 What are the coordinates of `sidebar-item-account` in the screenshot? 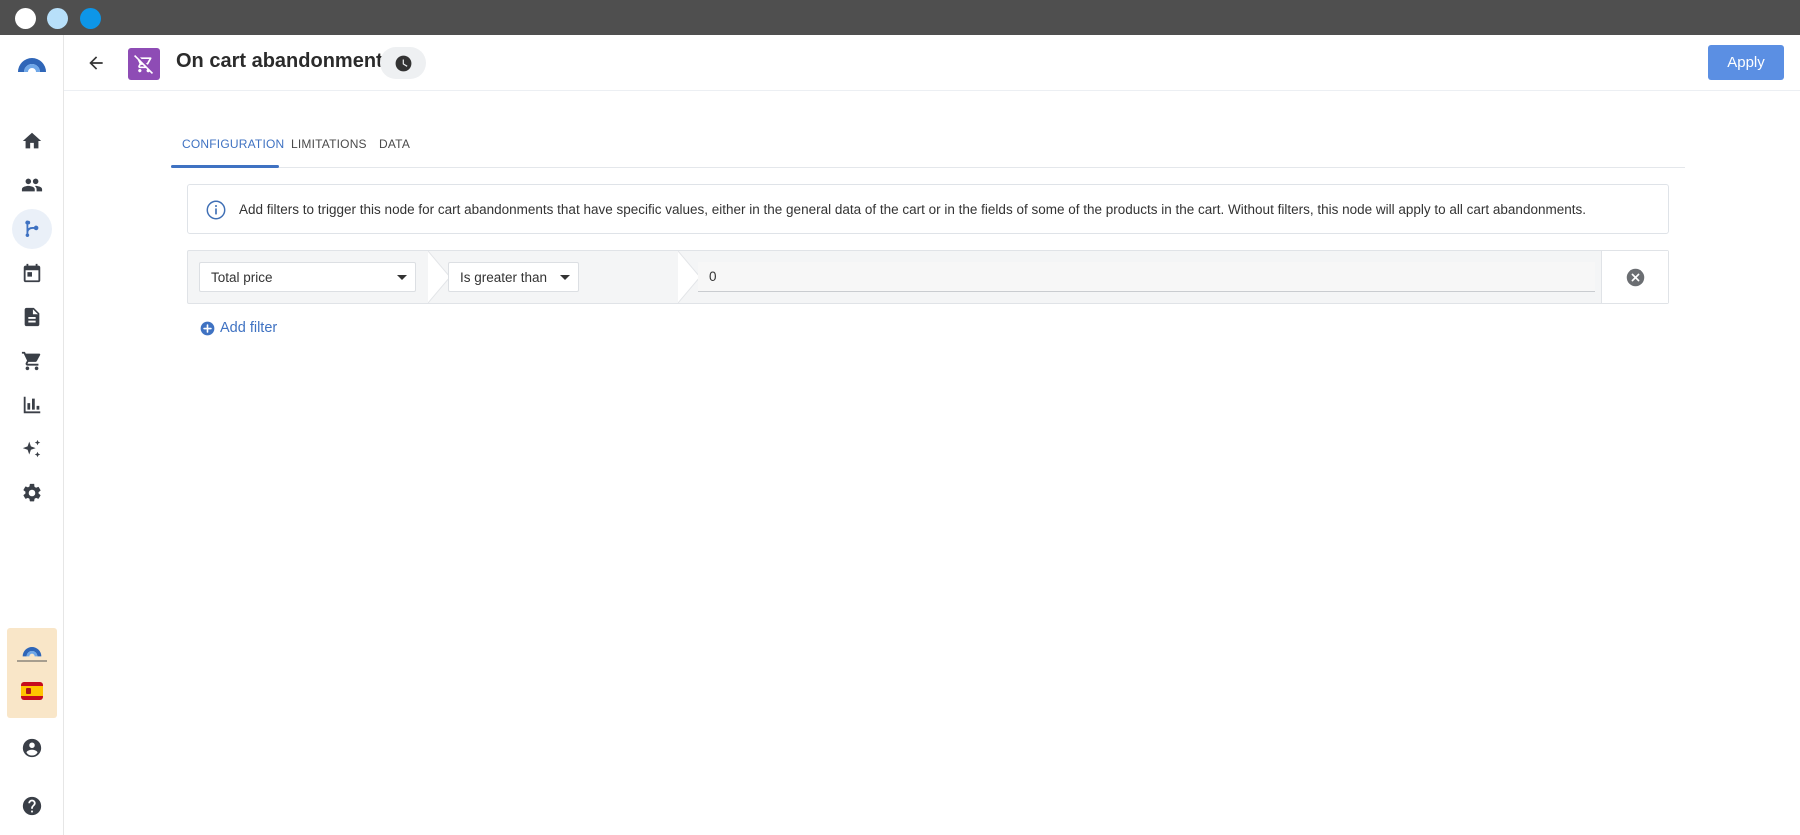 It's located at (32, 748).